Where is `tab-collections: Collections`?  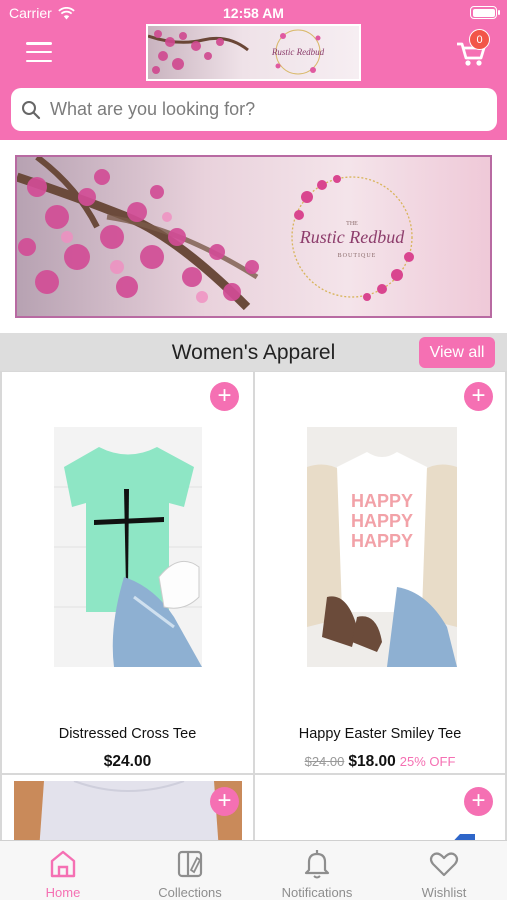
tab-collections: Collections is located at coordinates (190, 870).